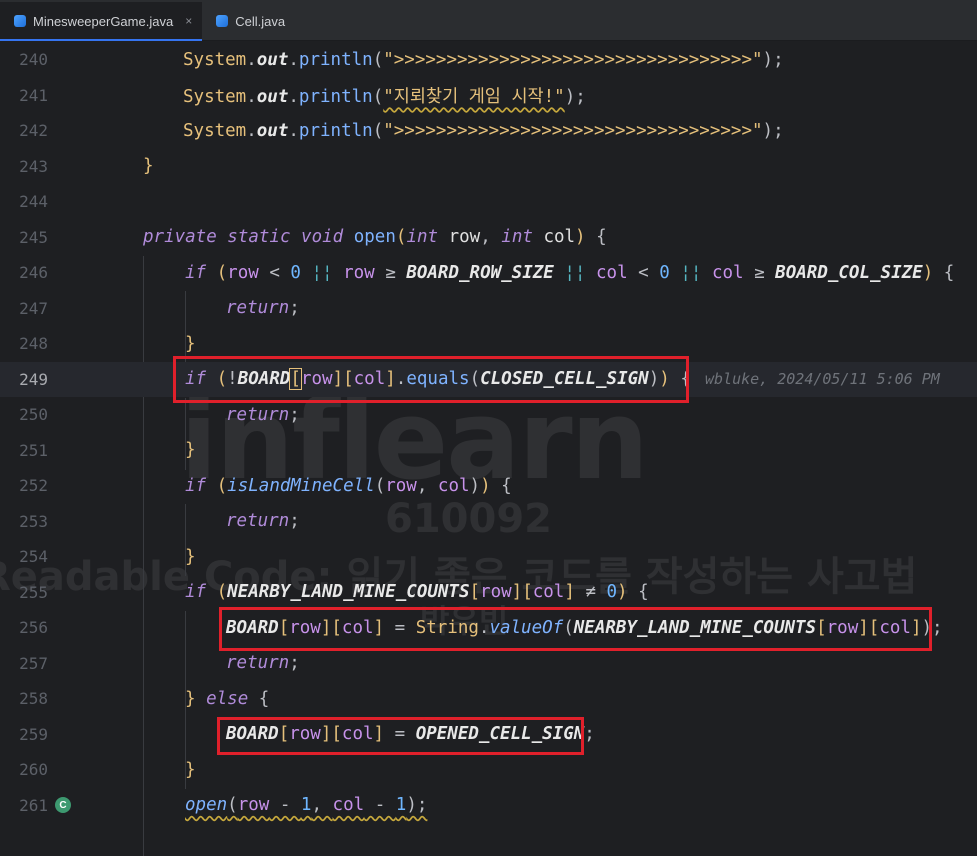 The width and height of the screenshot is (977, 856). What do you see at coordinates (488, 451) in the screenshot?
I see `code-line: 251 }` at bounding box center [488, 451].